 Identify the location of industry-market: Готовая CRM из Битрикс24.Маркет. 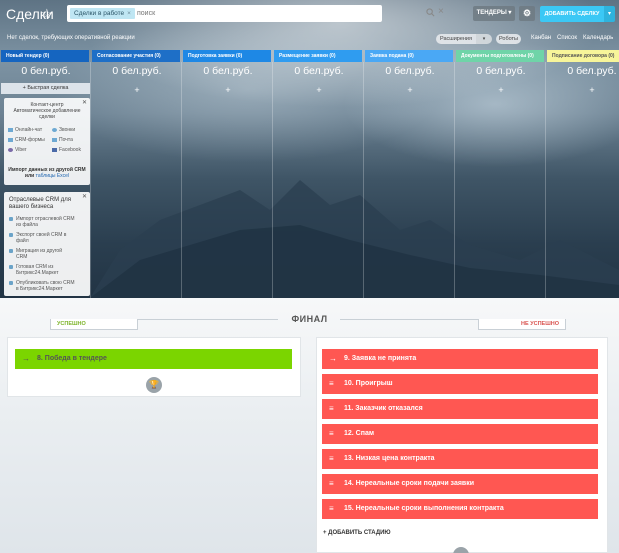
(34, 270).